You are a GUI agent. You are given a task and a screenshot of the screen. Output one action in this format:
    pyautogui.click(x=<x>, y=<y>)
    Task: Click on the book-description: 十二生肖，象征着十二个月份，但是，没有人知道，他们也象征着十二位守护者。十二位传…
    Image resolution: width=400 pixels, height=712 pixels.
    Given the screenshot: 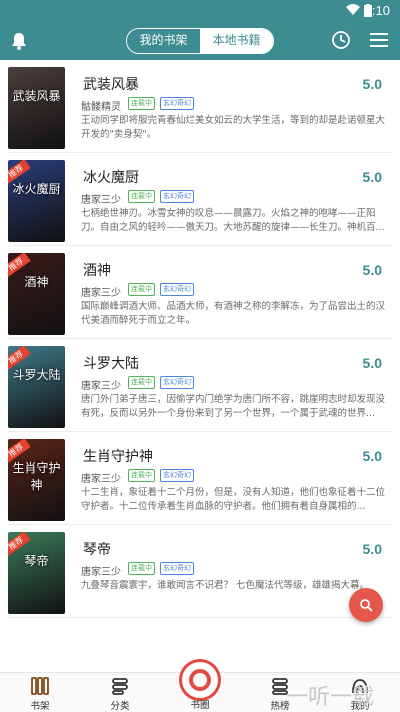 What is the action you would take?
    pyautogui.click(x=233, y=499)
    